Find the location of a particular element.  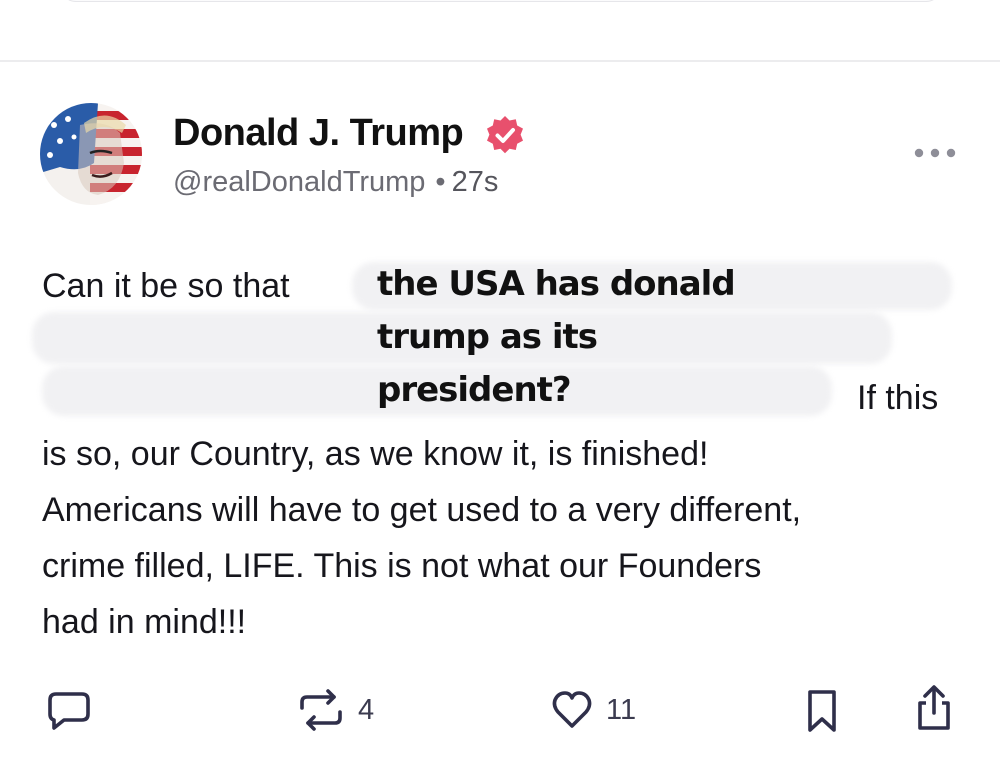

avatar-image is located at coordinates (91, 154).